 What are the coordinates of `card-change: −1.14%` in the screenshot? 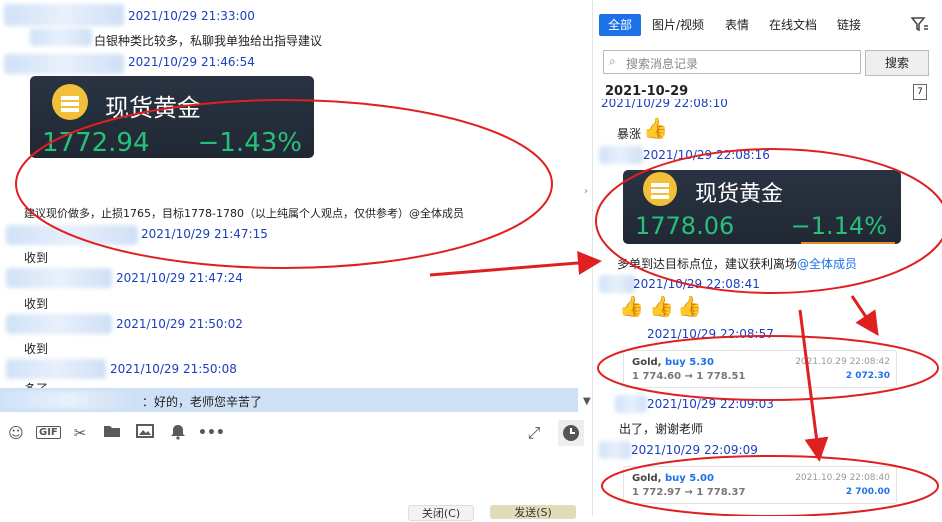 It's located at (838, 226).